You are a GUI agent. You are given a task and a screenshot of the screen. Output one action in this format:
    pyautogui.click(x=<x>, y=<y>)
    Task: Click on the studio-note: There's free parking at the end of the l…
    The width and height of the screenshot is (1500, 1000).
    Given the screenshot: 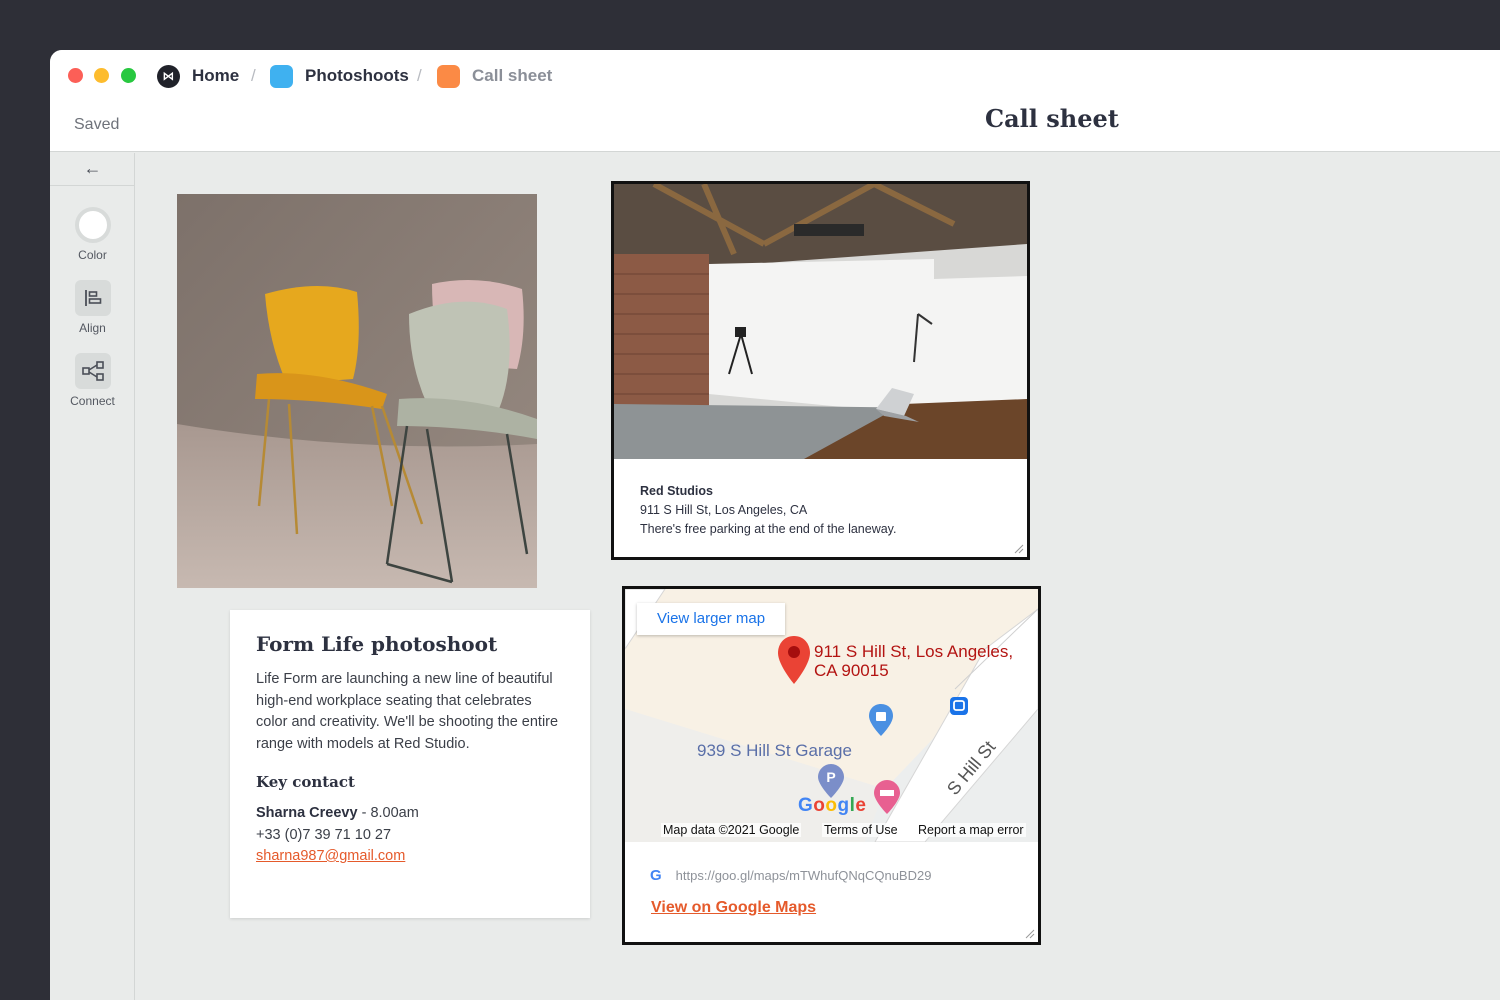 What is the action you would take?
    pyautogui.click(x=768, y=529)
    